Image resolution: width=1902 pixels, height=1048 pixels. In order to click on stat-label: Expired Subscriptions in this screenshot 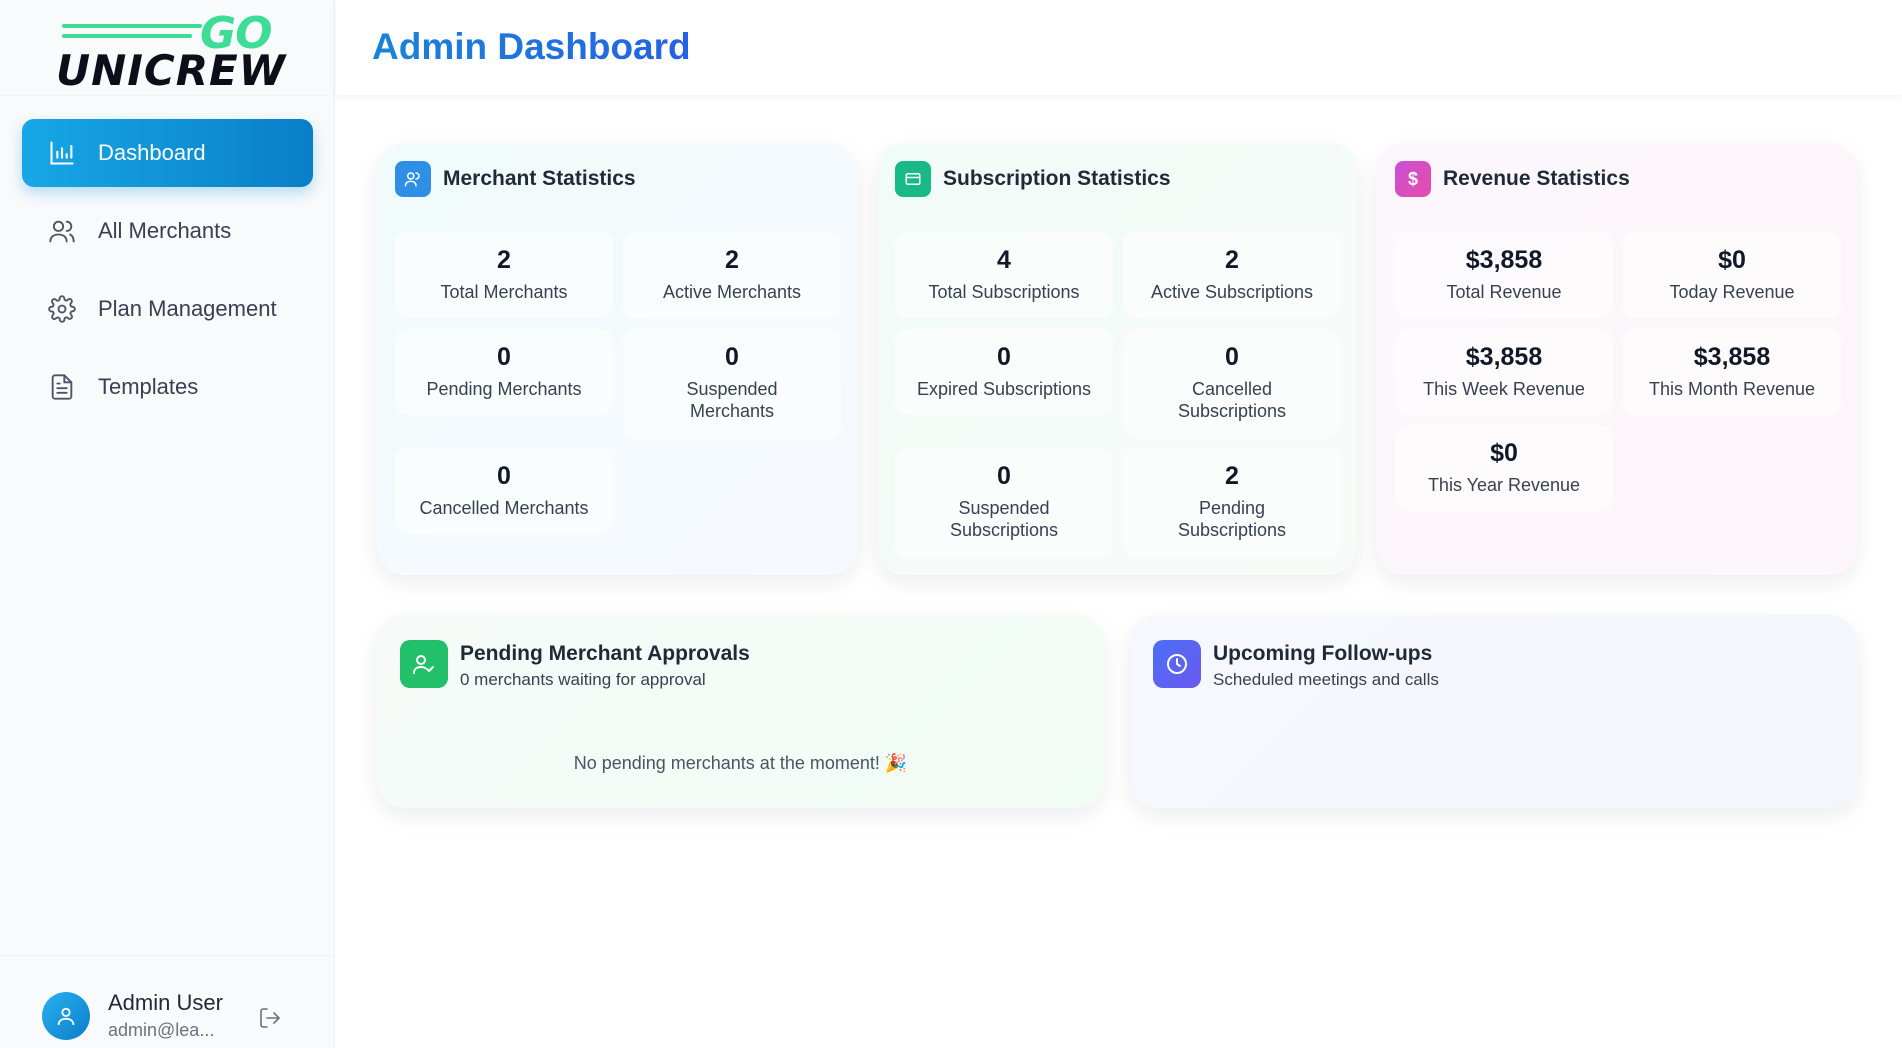, I will do `click(1004, 389)`.